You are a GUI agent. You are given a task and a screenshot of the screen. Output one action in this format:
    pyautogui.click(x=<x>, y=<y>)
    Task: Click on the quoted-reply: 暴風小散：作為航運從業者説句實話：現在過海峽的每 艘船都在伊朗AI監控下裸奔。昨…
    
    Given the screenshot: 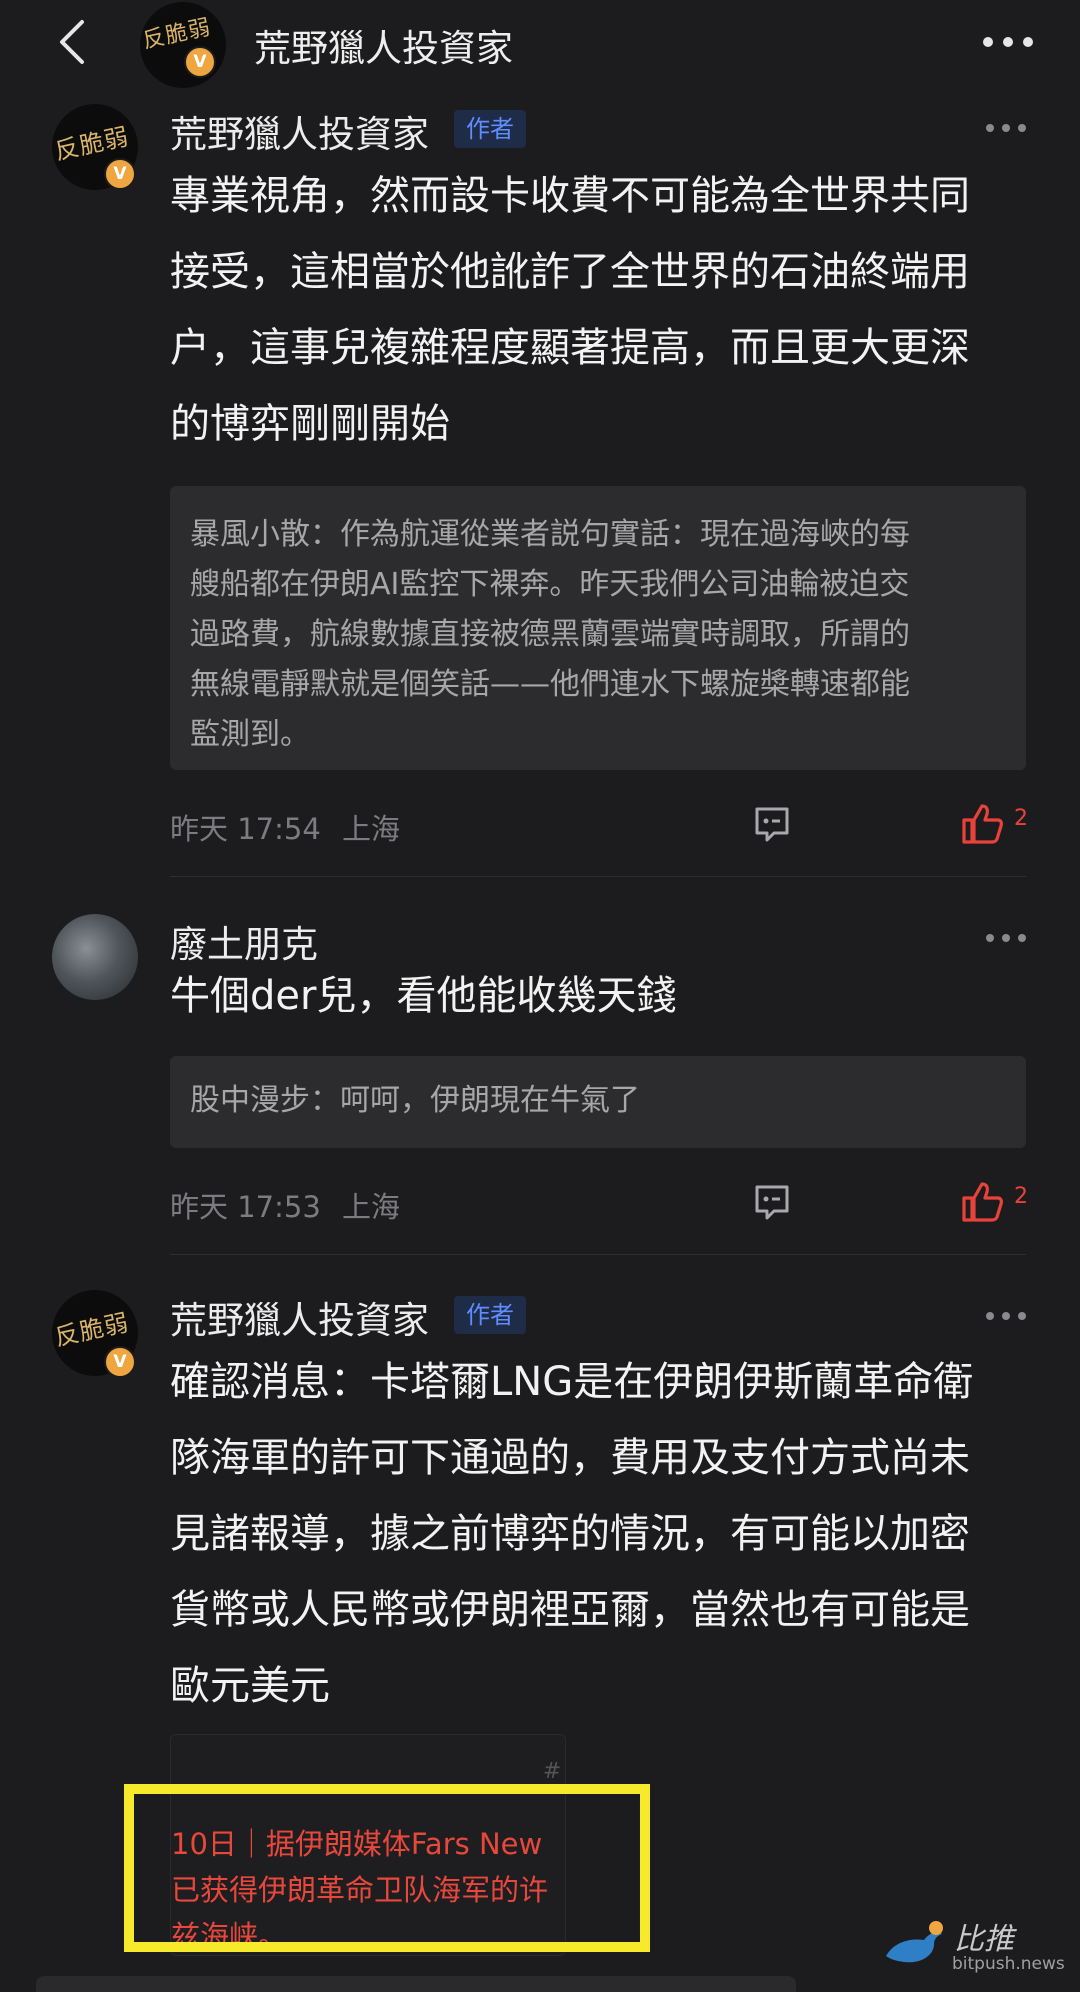 What is the action you would take?
    pyautogui.click(x=598, y=628)
    